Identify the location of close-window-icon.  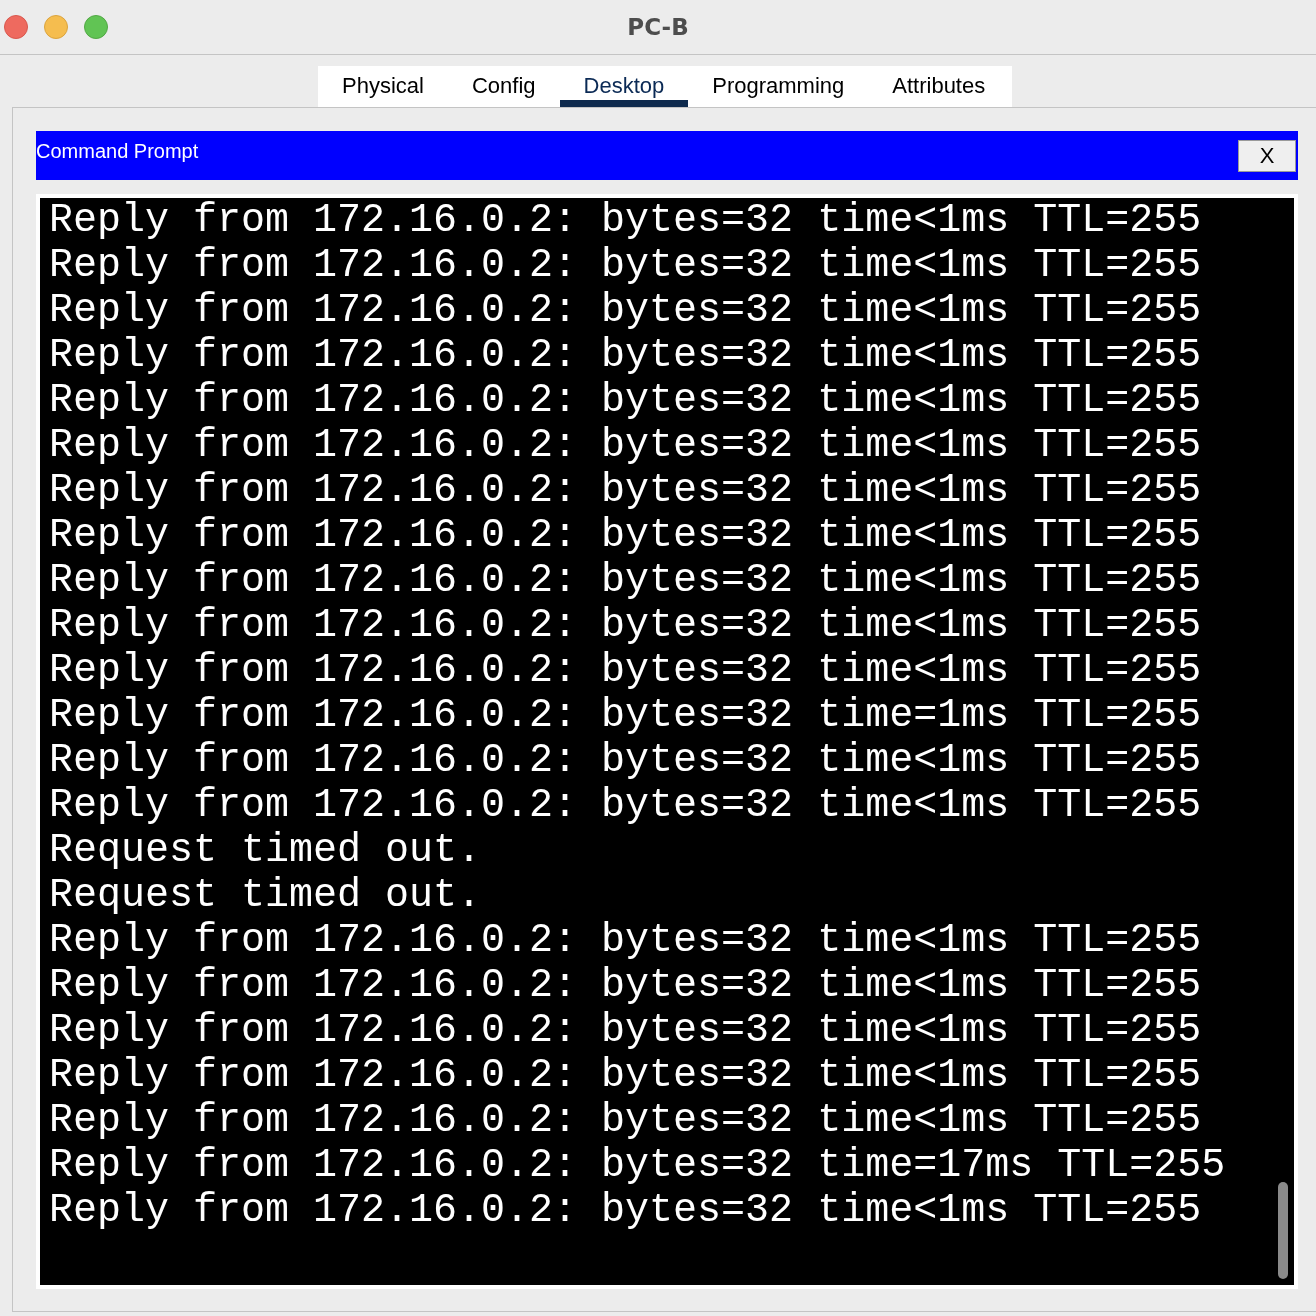
(16, 27).